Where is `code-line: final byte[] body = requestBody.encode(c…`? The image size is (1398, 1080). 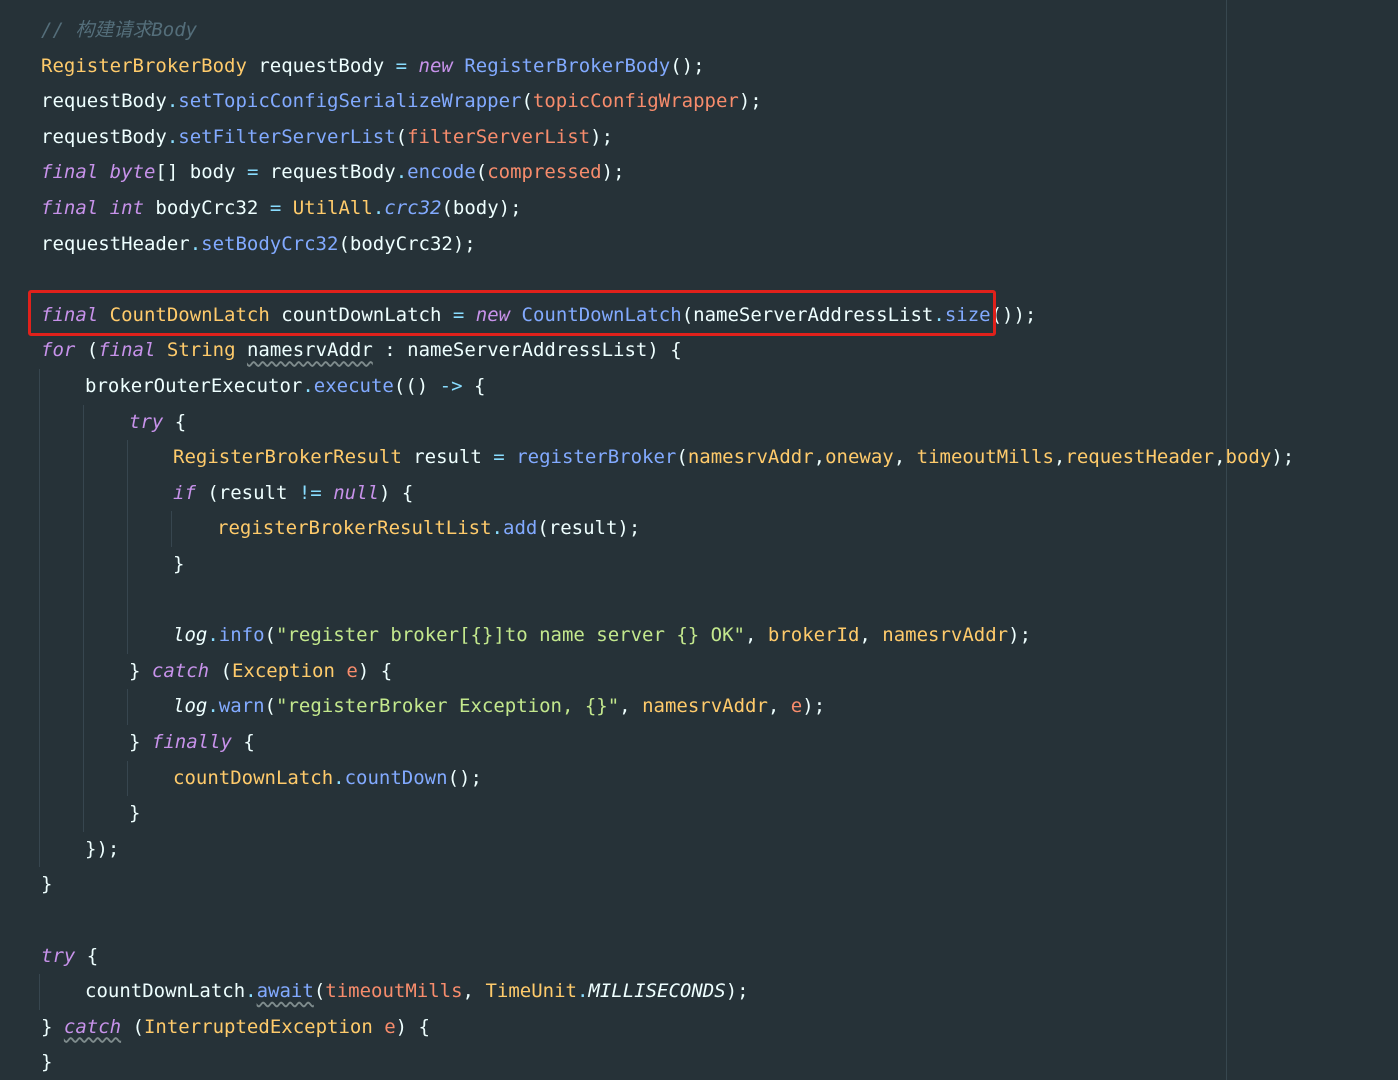 code-line: final byte[] body = requestBody.encode(c… is located at coordinates (333, 172).